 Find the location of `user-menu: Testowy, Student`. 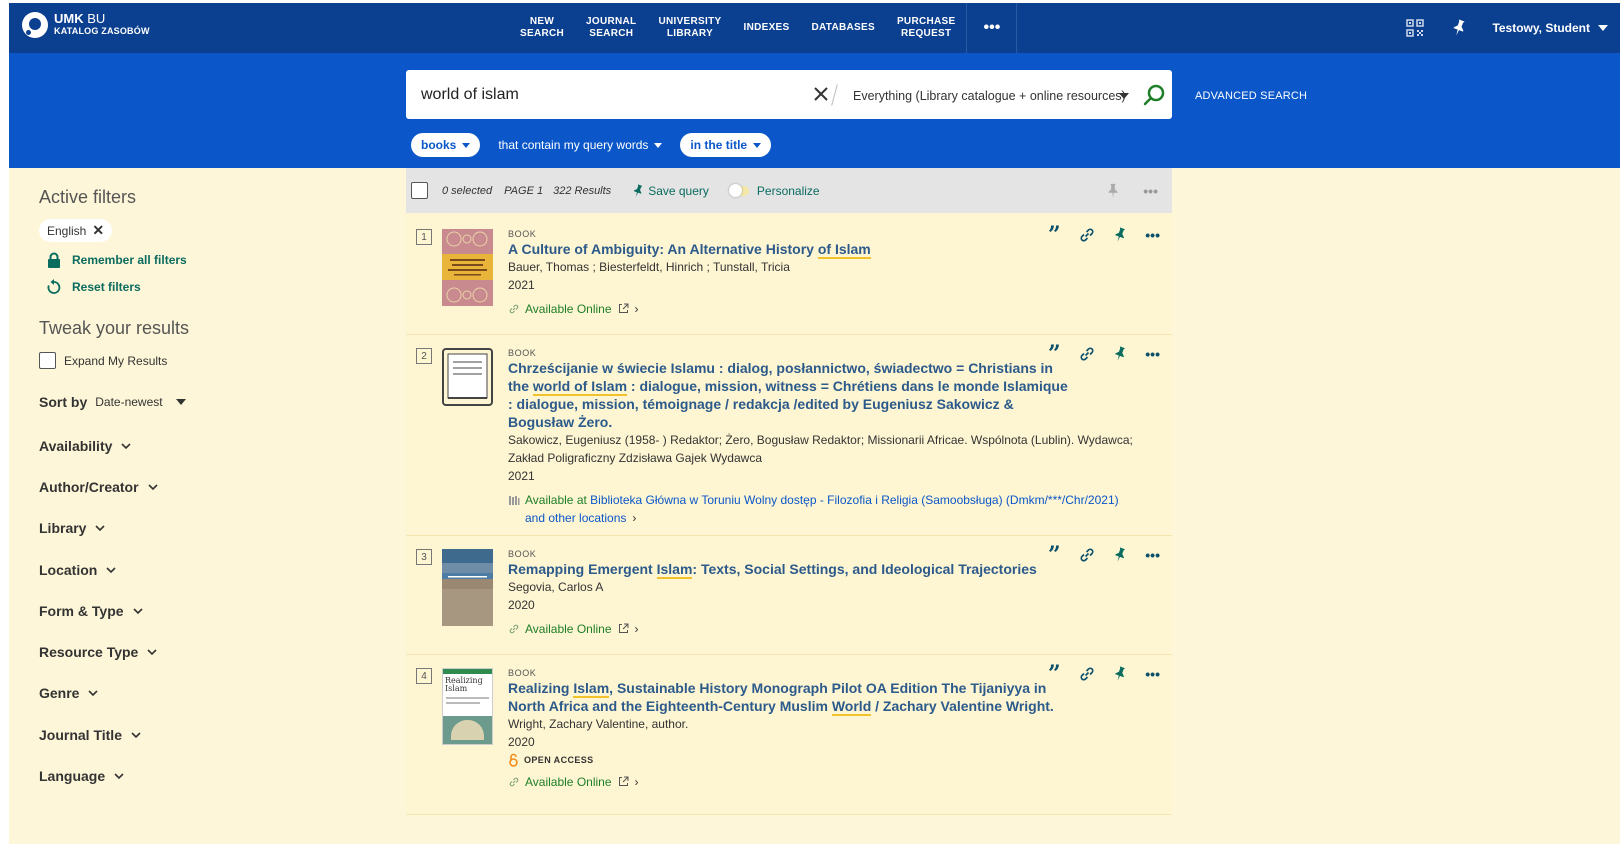

user-menu: Testowy, Student is located at coordinates (1541, 28).